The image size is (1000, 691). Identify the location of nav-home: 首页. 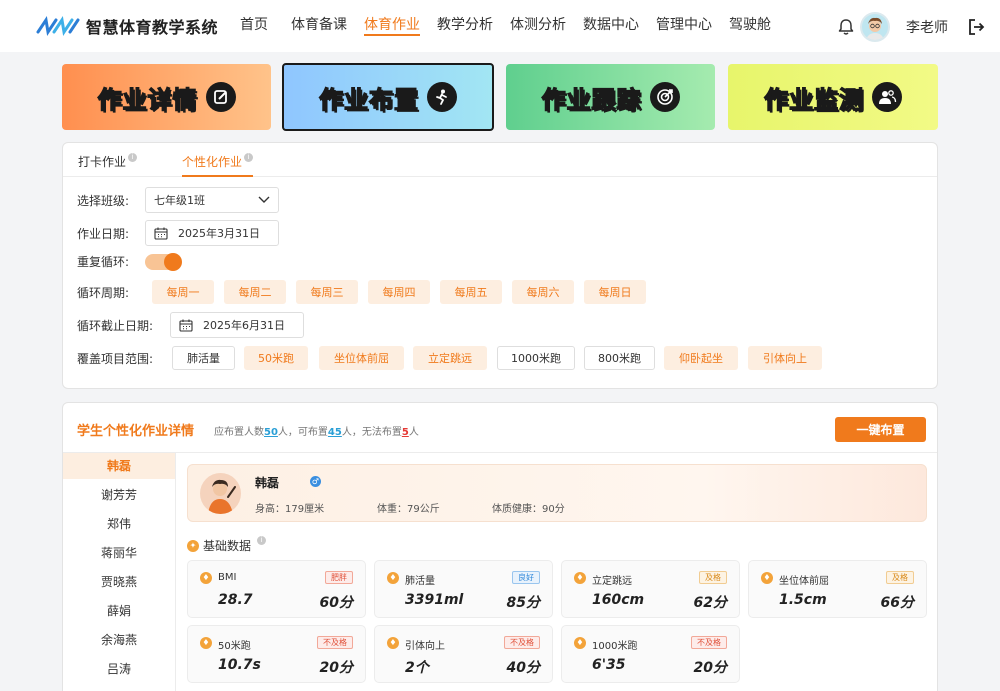
(254, 27).